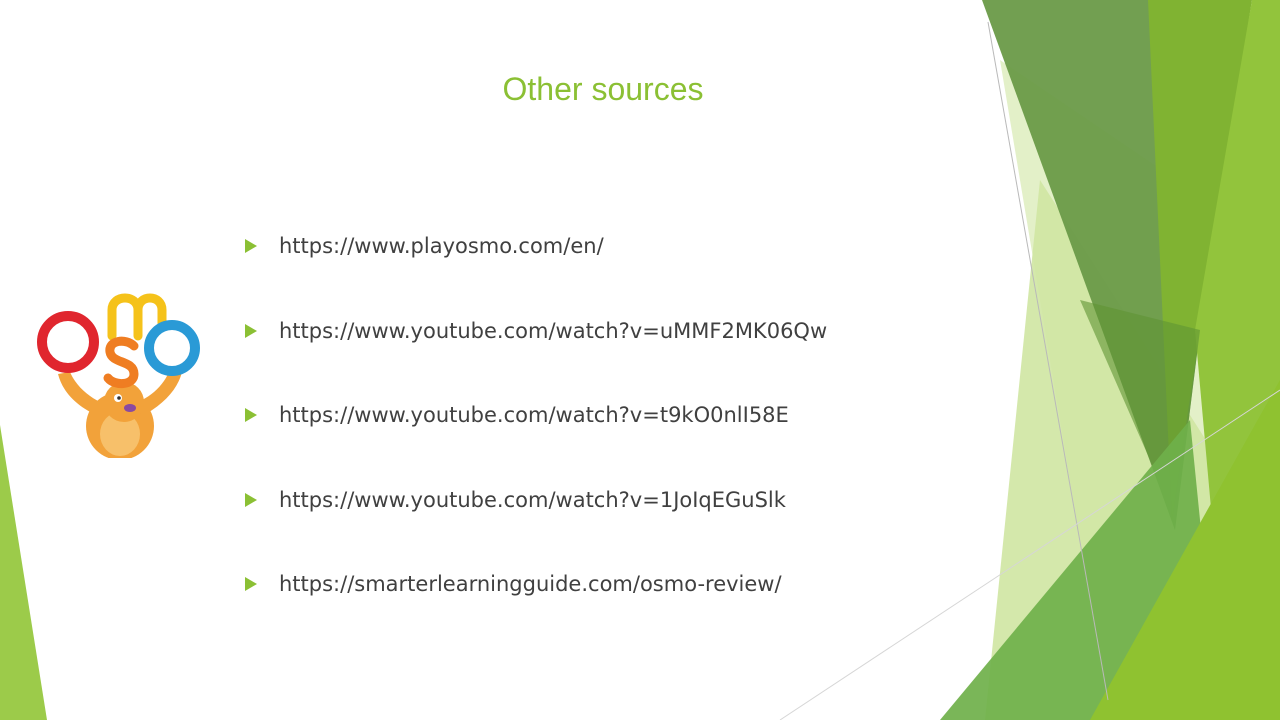 The height and width of the screenshot is (720, 1280). What do you see at coordinates (441, 246) in the screenshot?
I see `source-link: https://www.playosmo.com/en/` at bounding box center [441, 246].